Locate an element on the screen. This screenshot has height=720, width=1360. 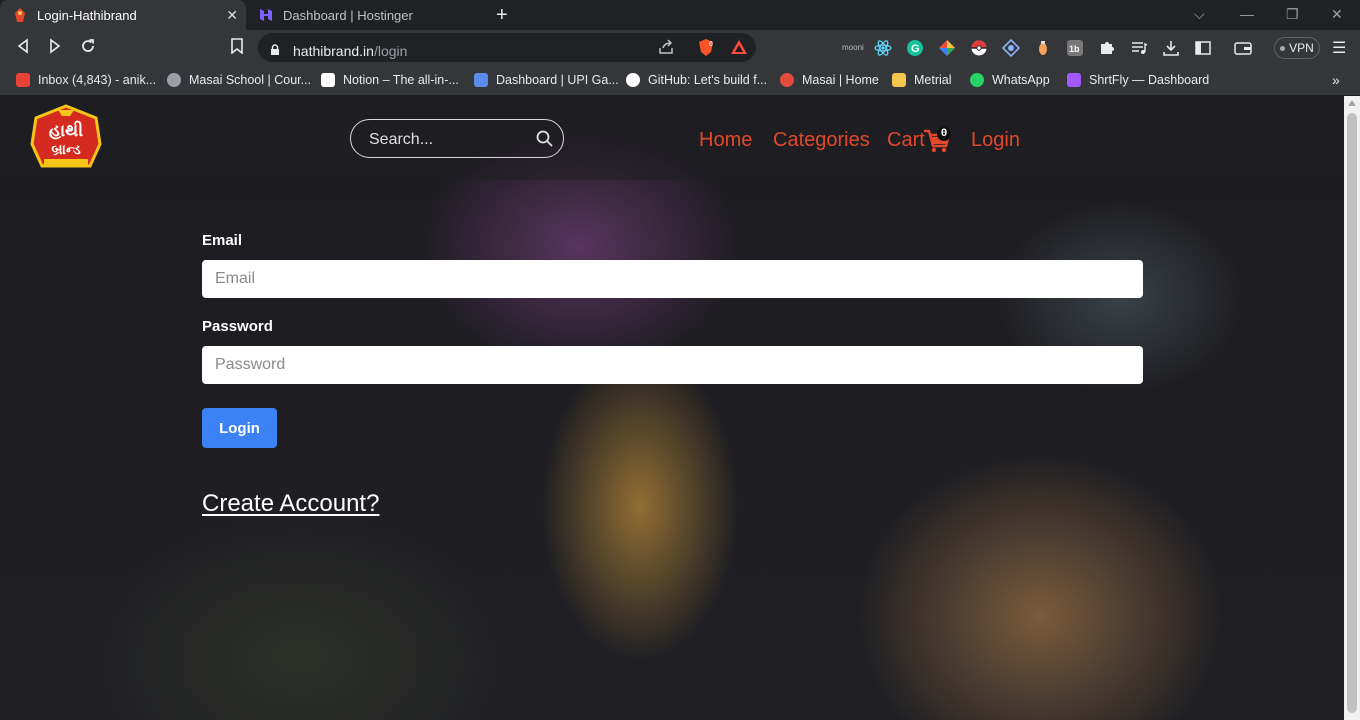
password-label: Password is located at coordinates (237, 326).